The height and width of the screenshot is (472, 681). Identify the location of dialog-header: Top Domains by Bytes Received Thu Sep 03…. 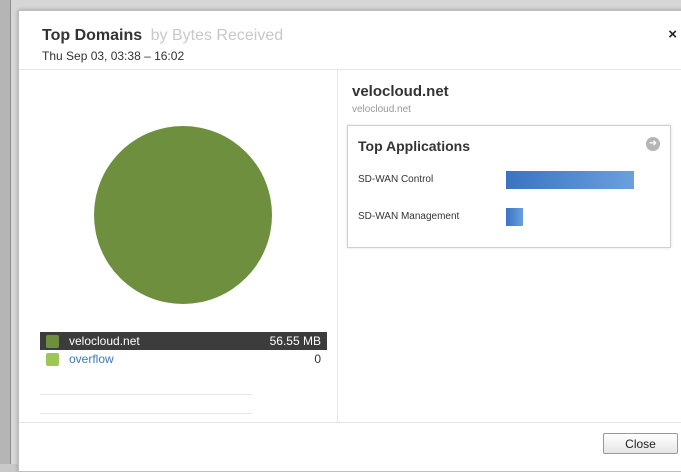
(350, 40).